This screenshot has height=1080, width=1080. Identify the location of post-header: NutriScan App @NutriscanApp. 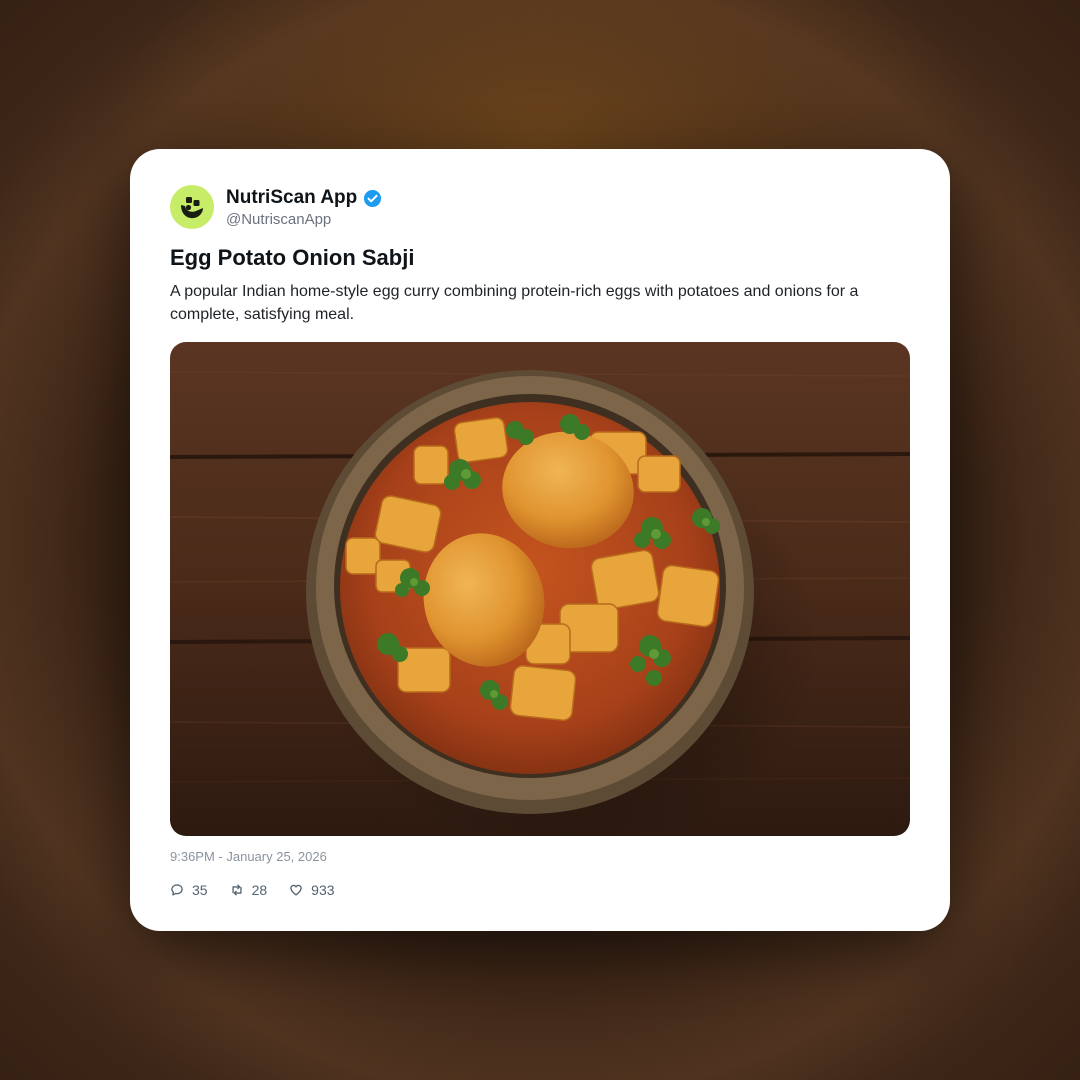
(276, 207).